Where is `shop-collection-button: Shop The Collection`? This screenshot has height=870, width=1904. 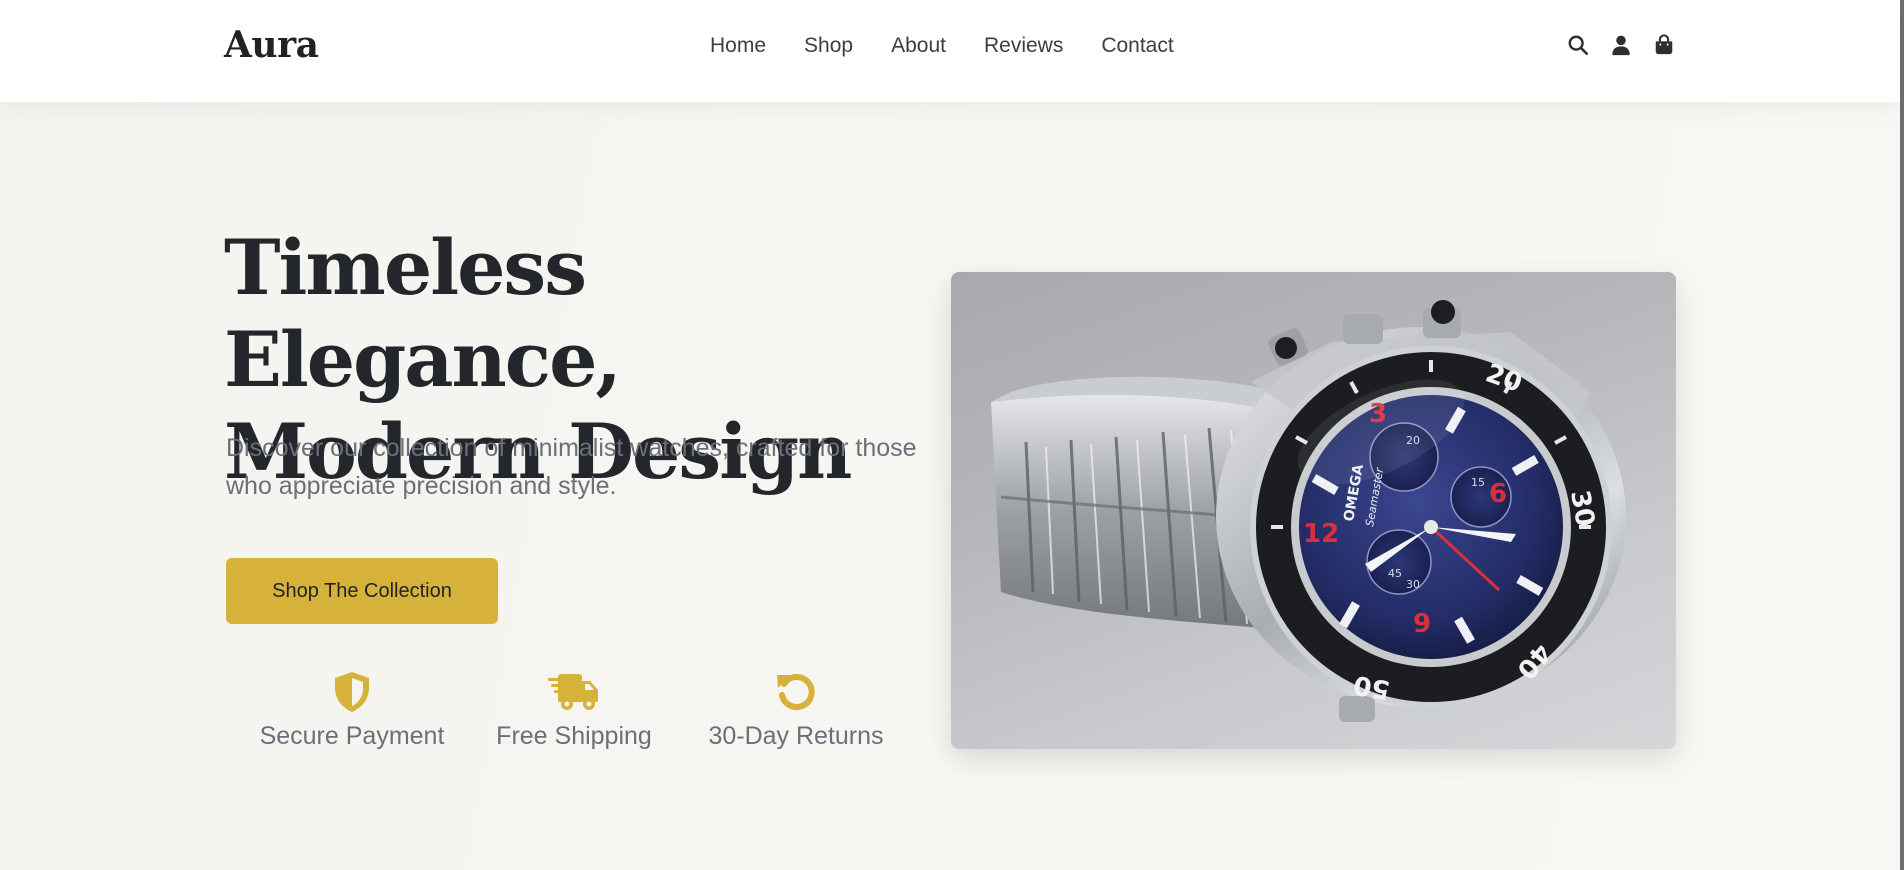
shop-collection-button: Shop The Collection is located at coordinates (362, 591).